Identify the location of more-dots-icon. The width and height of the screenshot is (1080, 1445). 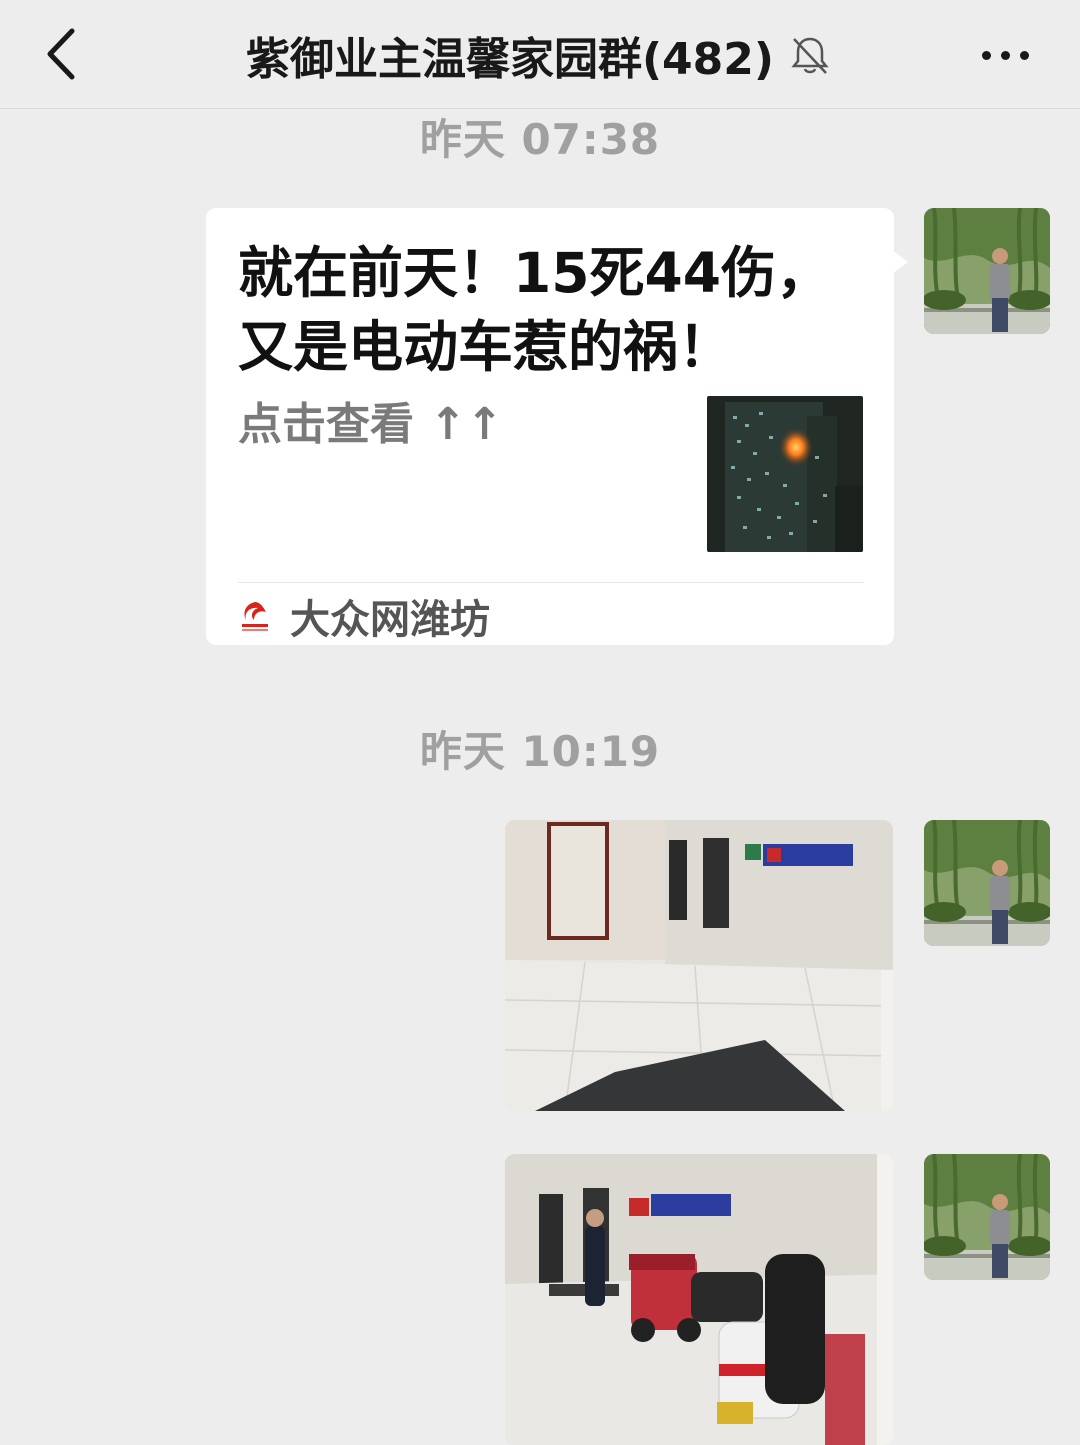
(986, 55).